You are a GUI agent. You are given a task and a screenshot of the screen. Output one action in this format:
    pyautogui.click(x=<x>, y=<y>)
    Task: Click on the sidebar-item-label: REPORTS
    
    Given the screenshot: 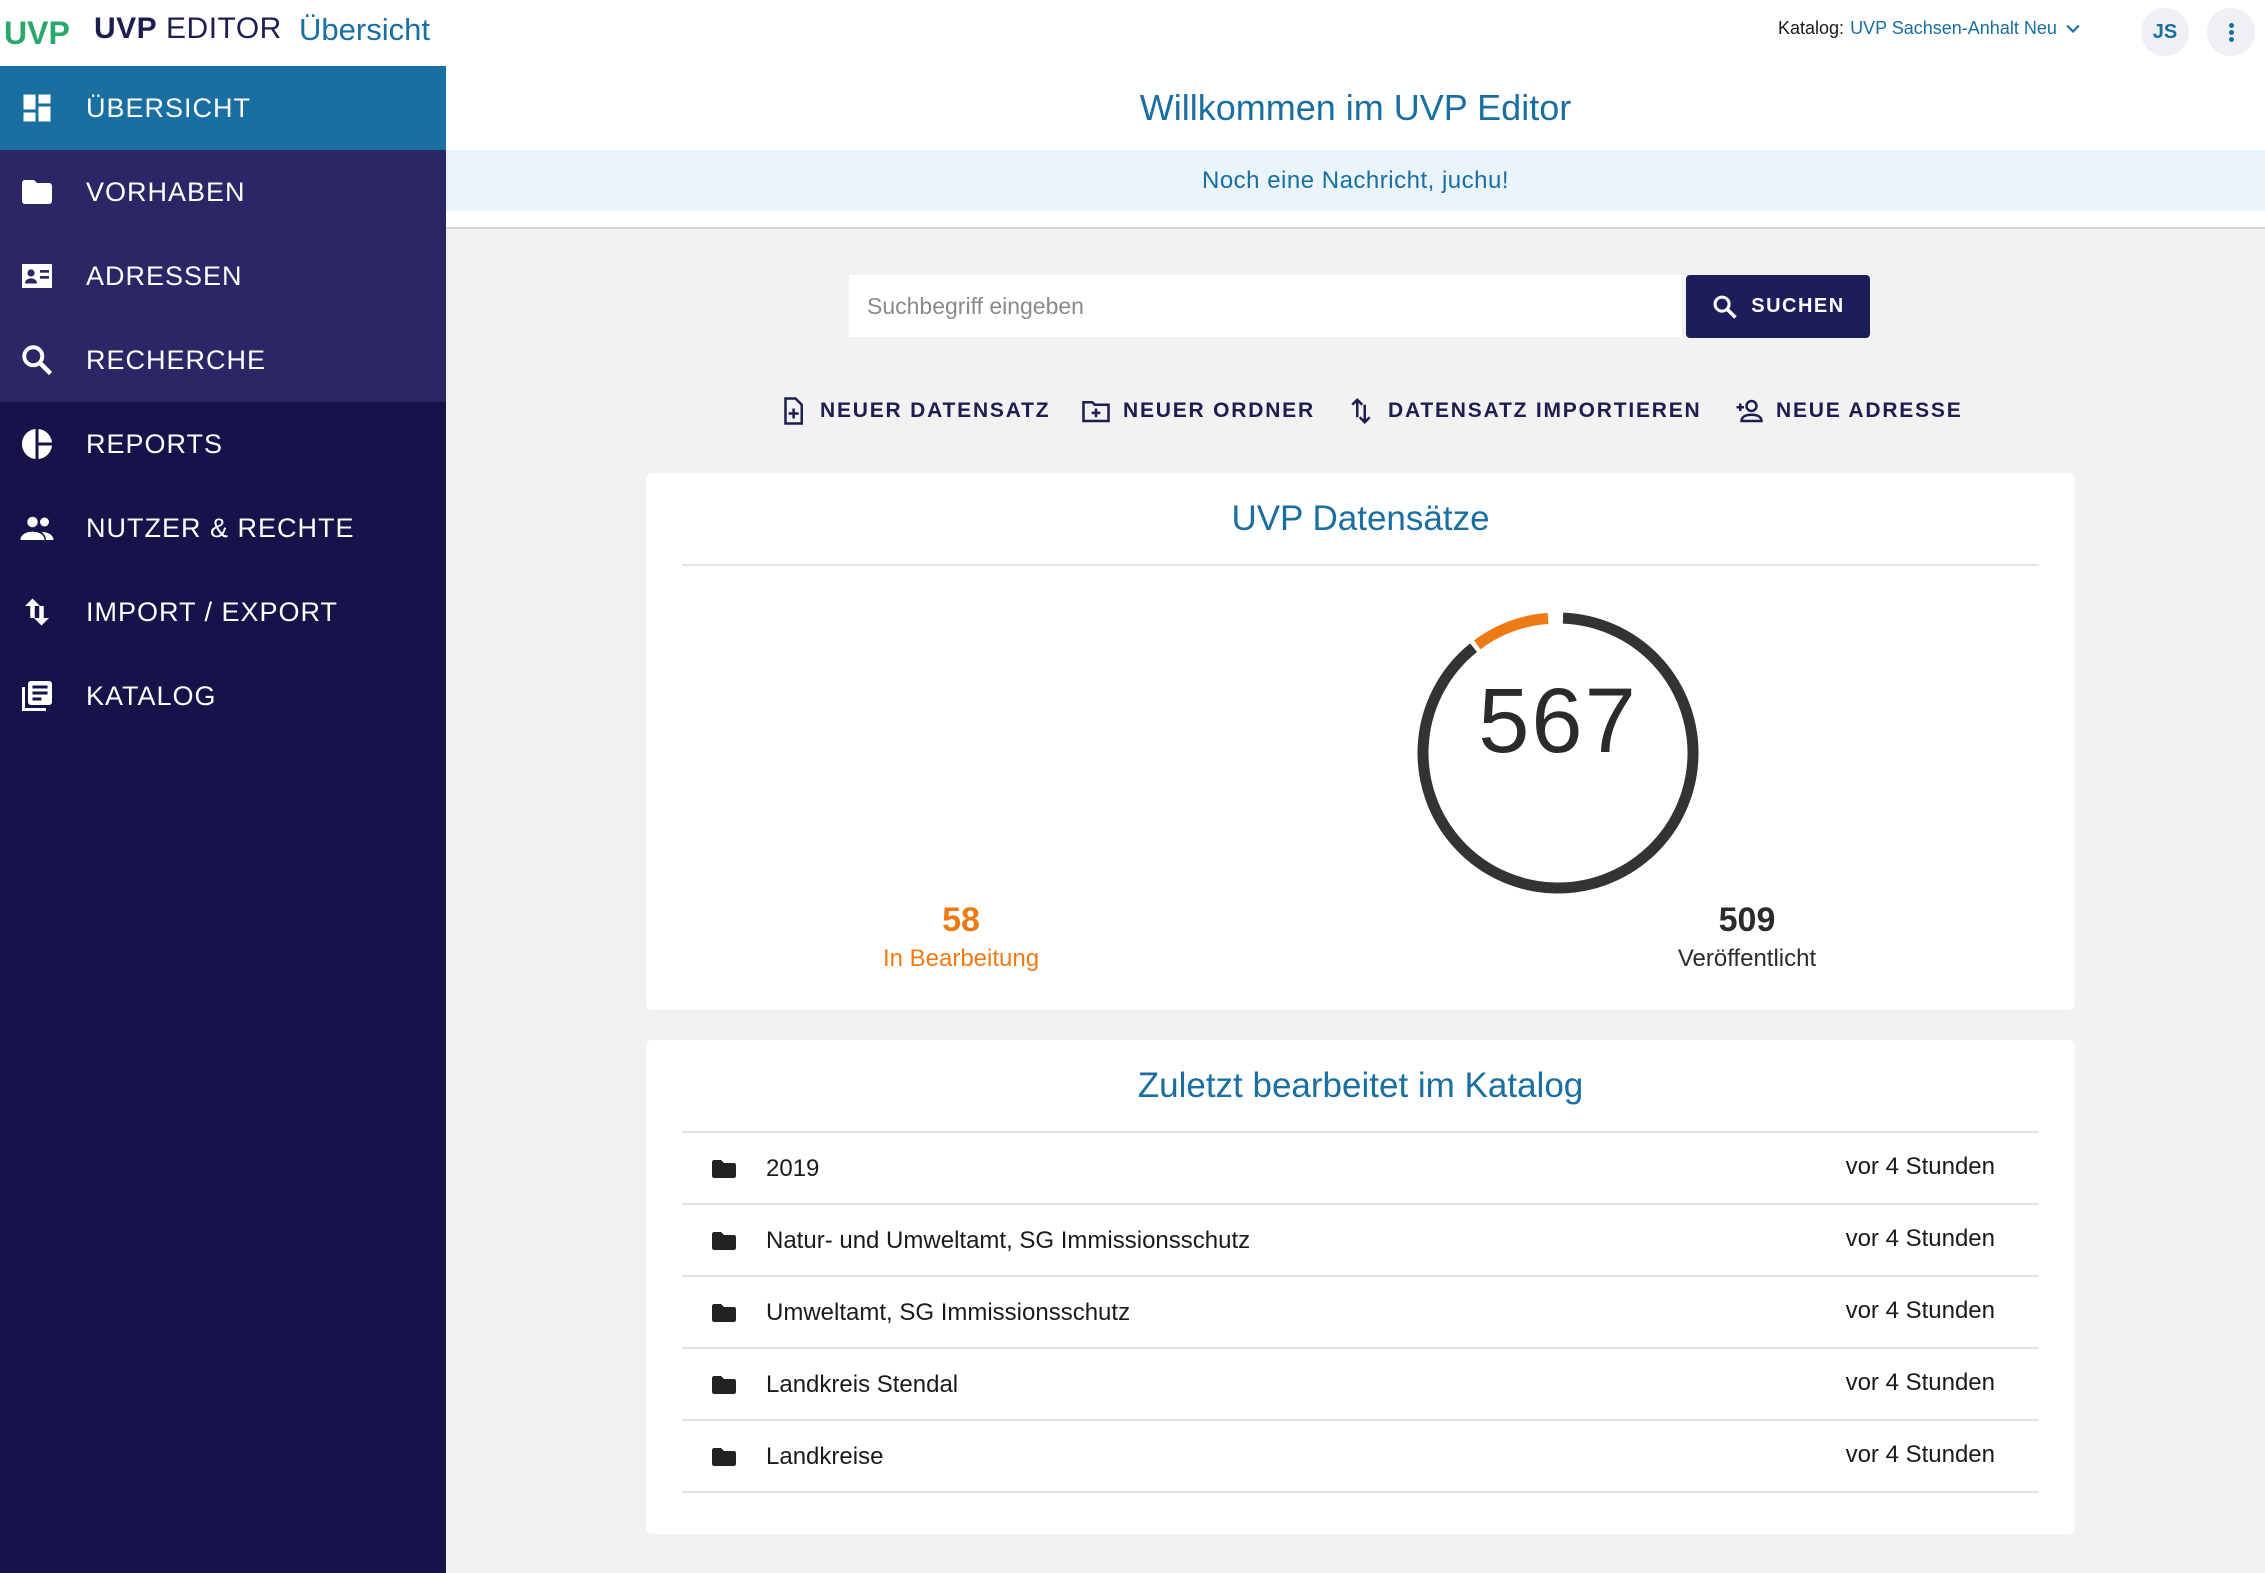 What is the action you would take?
    pyautogui.click(x=155, y=443)
    